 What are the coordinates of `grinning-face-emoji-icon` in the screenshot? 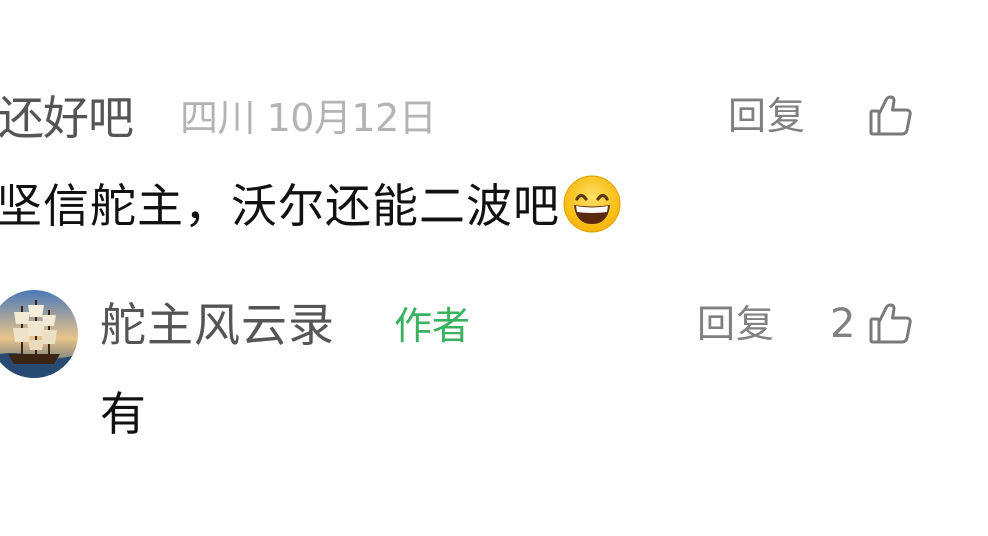 It's located at (592, 204).